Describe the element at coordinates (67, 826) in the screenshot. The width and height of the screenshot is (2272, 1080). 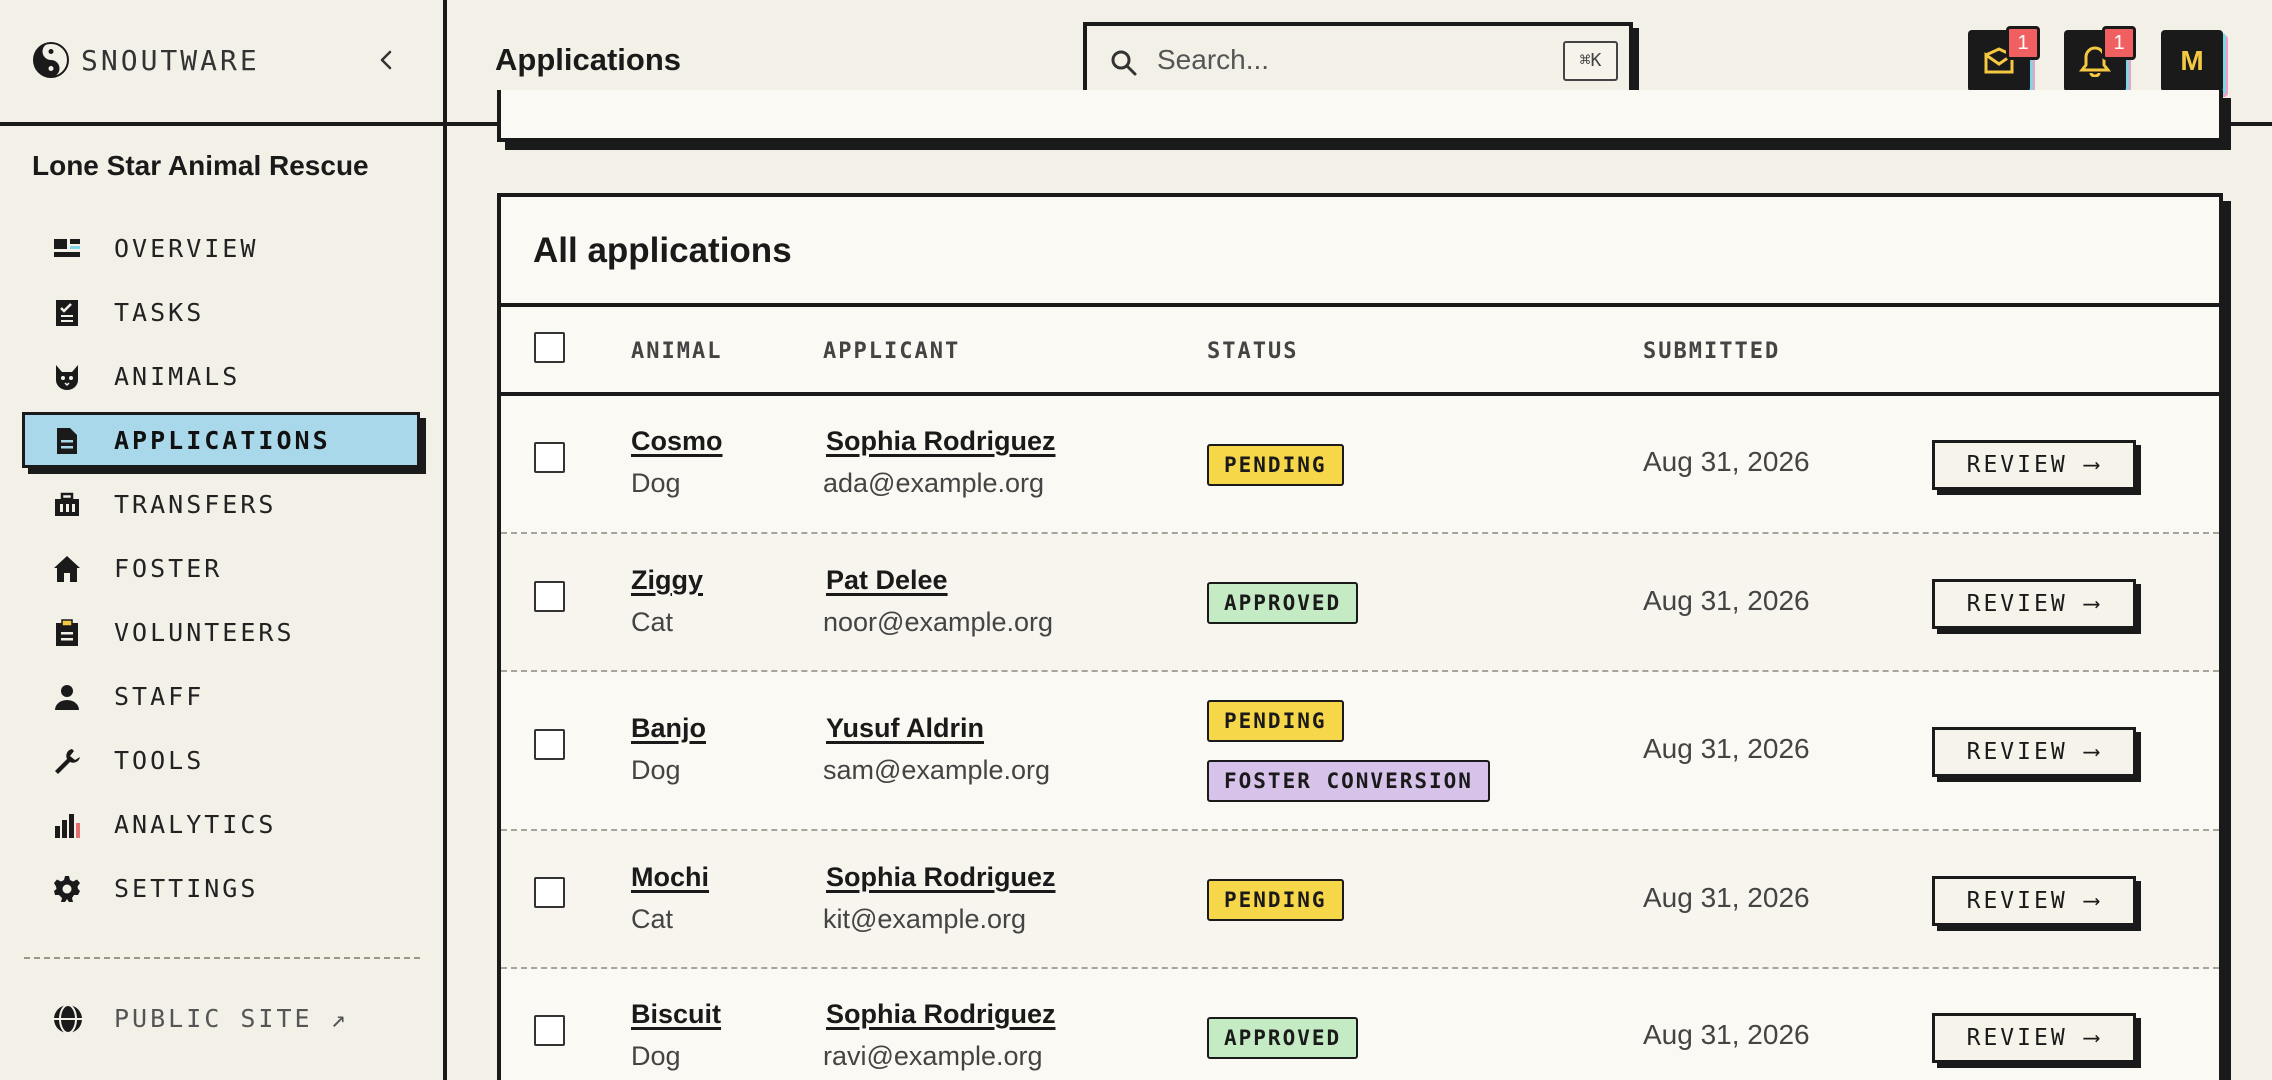
I see `bar-chart-icon` at that location.